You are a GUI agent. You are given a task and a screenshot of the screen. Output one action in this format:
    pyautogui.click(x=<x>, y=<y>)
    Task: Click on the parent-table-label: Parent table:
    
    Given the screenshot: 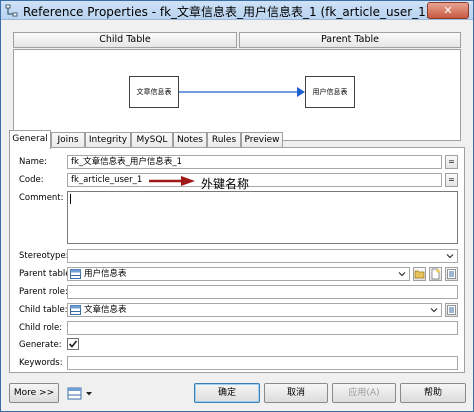 What is the action you would take?
    pyautogui.click(x=46, y=274)
    